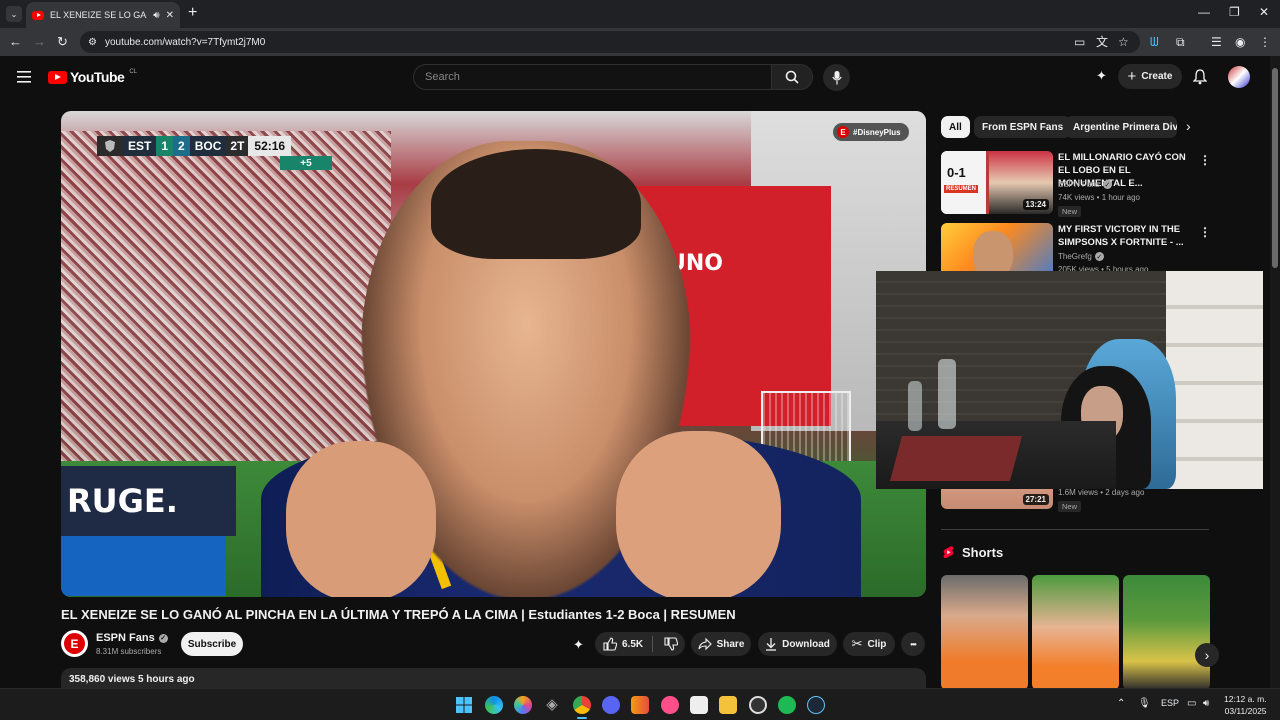 This screenshot has height=720, width=1280. What do you see at coordinates (705, 644) in the screenshot?
I see `share-arrow-icon` at bounding box center [705, 644].